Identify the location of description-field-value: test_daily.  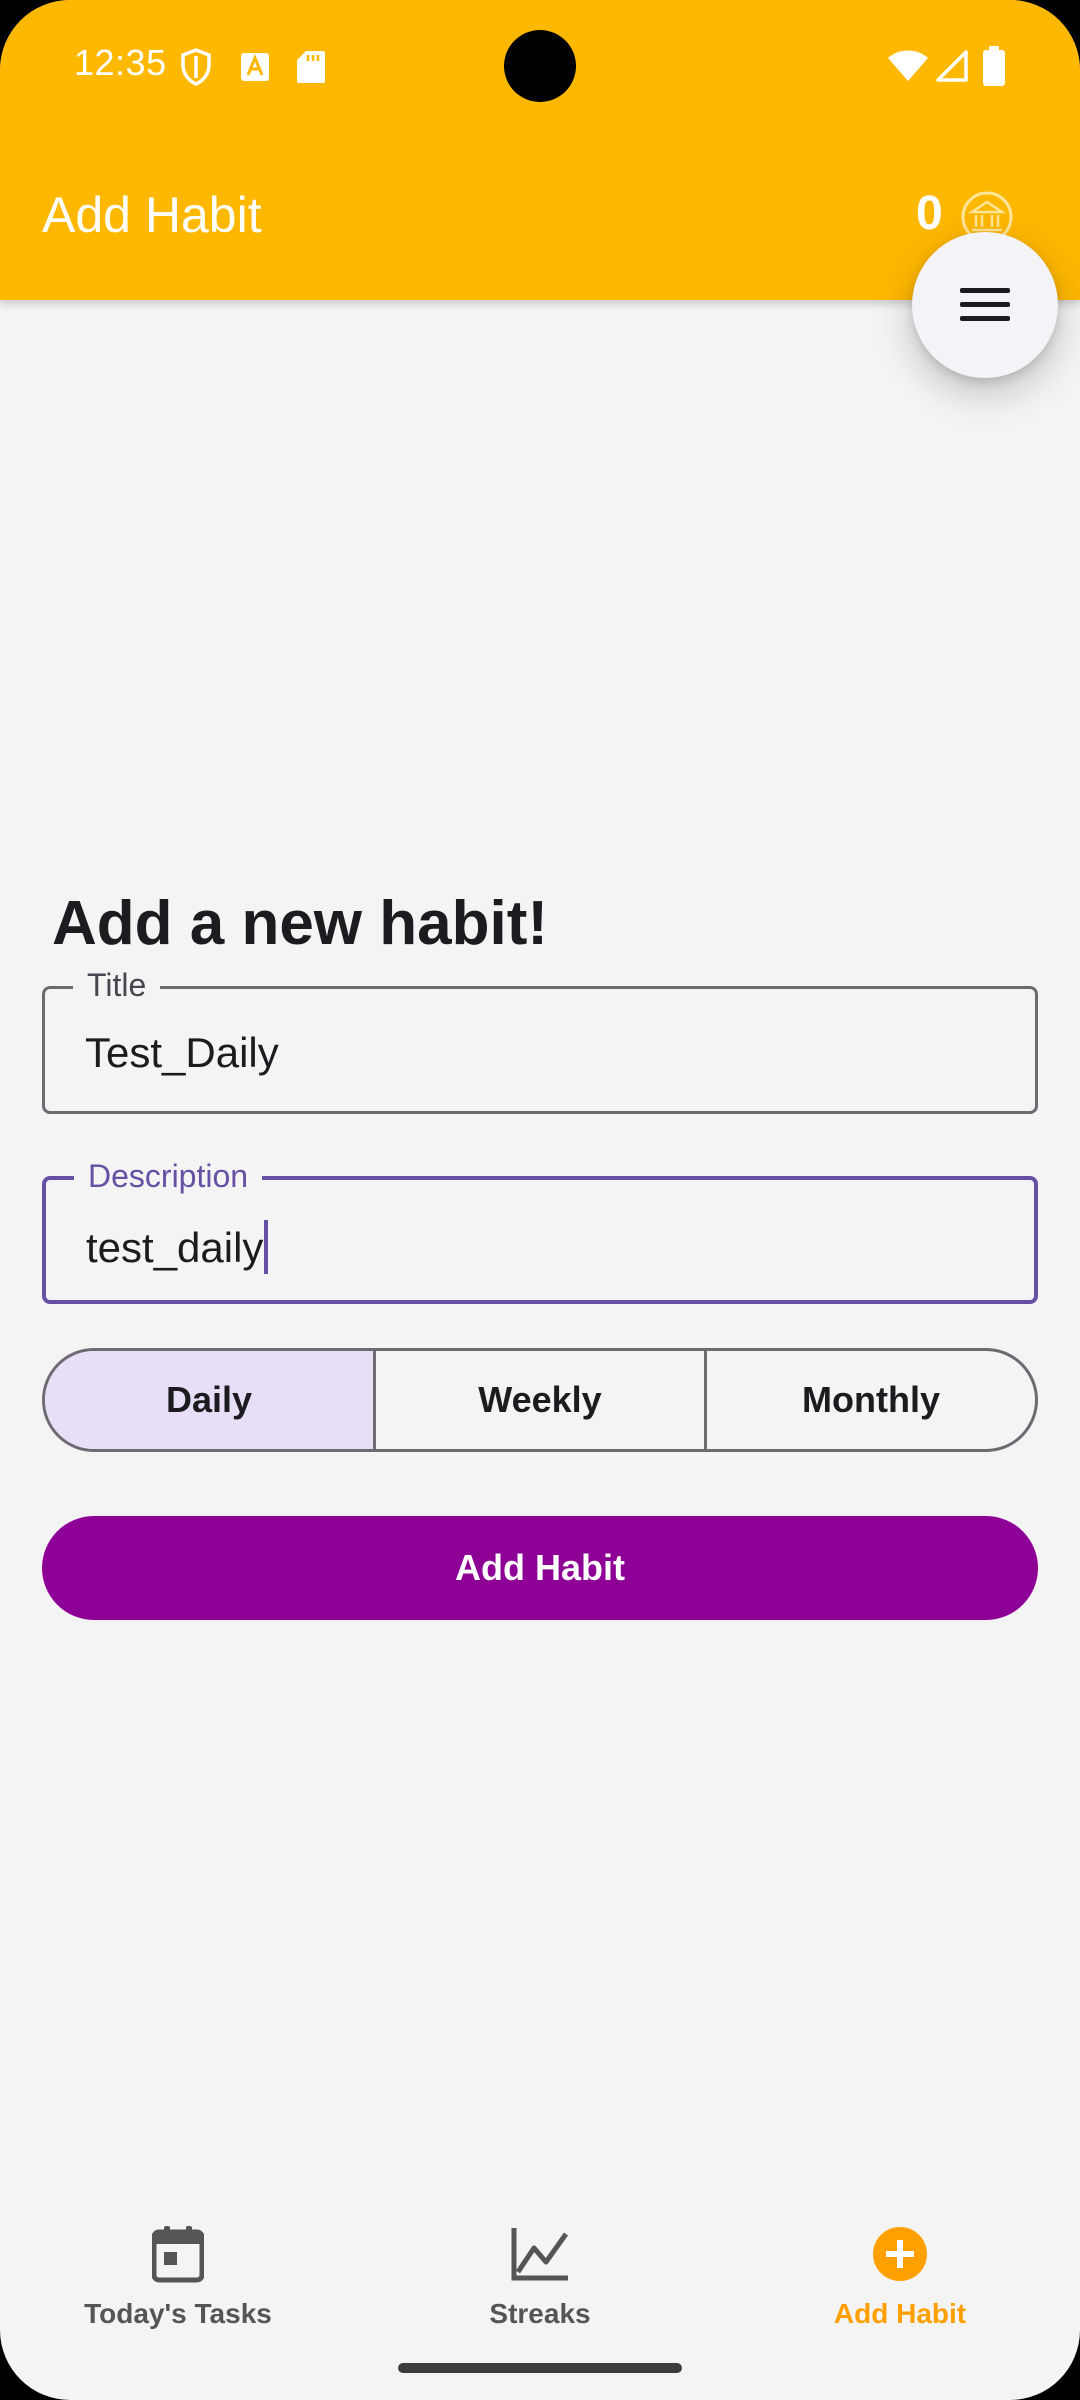
(175, 1247).